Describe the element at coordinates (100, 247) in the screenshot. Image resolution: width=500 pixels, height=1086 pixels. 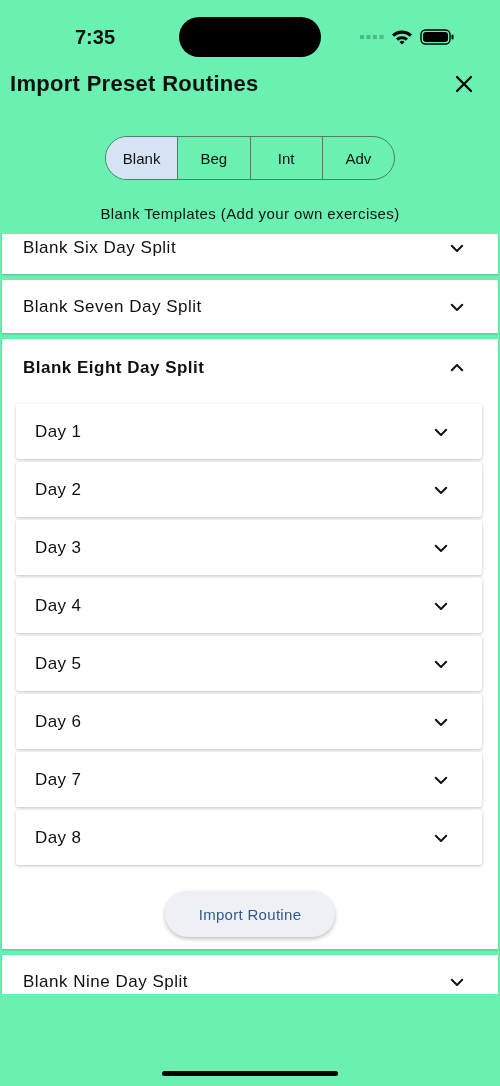
I see `routine-name: Blank Six Day Split` at that location.